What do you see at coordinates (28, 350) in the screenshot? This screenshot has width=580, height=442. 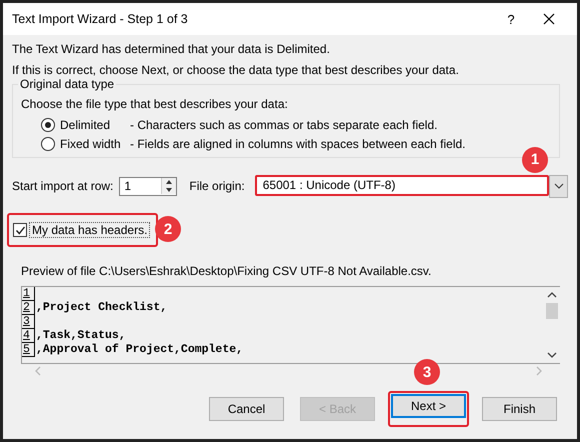 I see `line-number: 5` at bounding box center [28, 350].